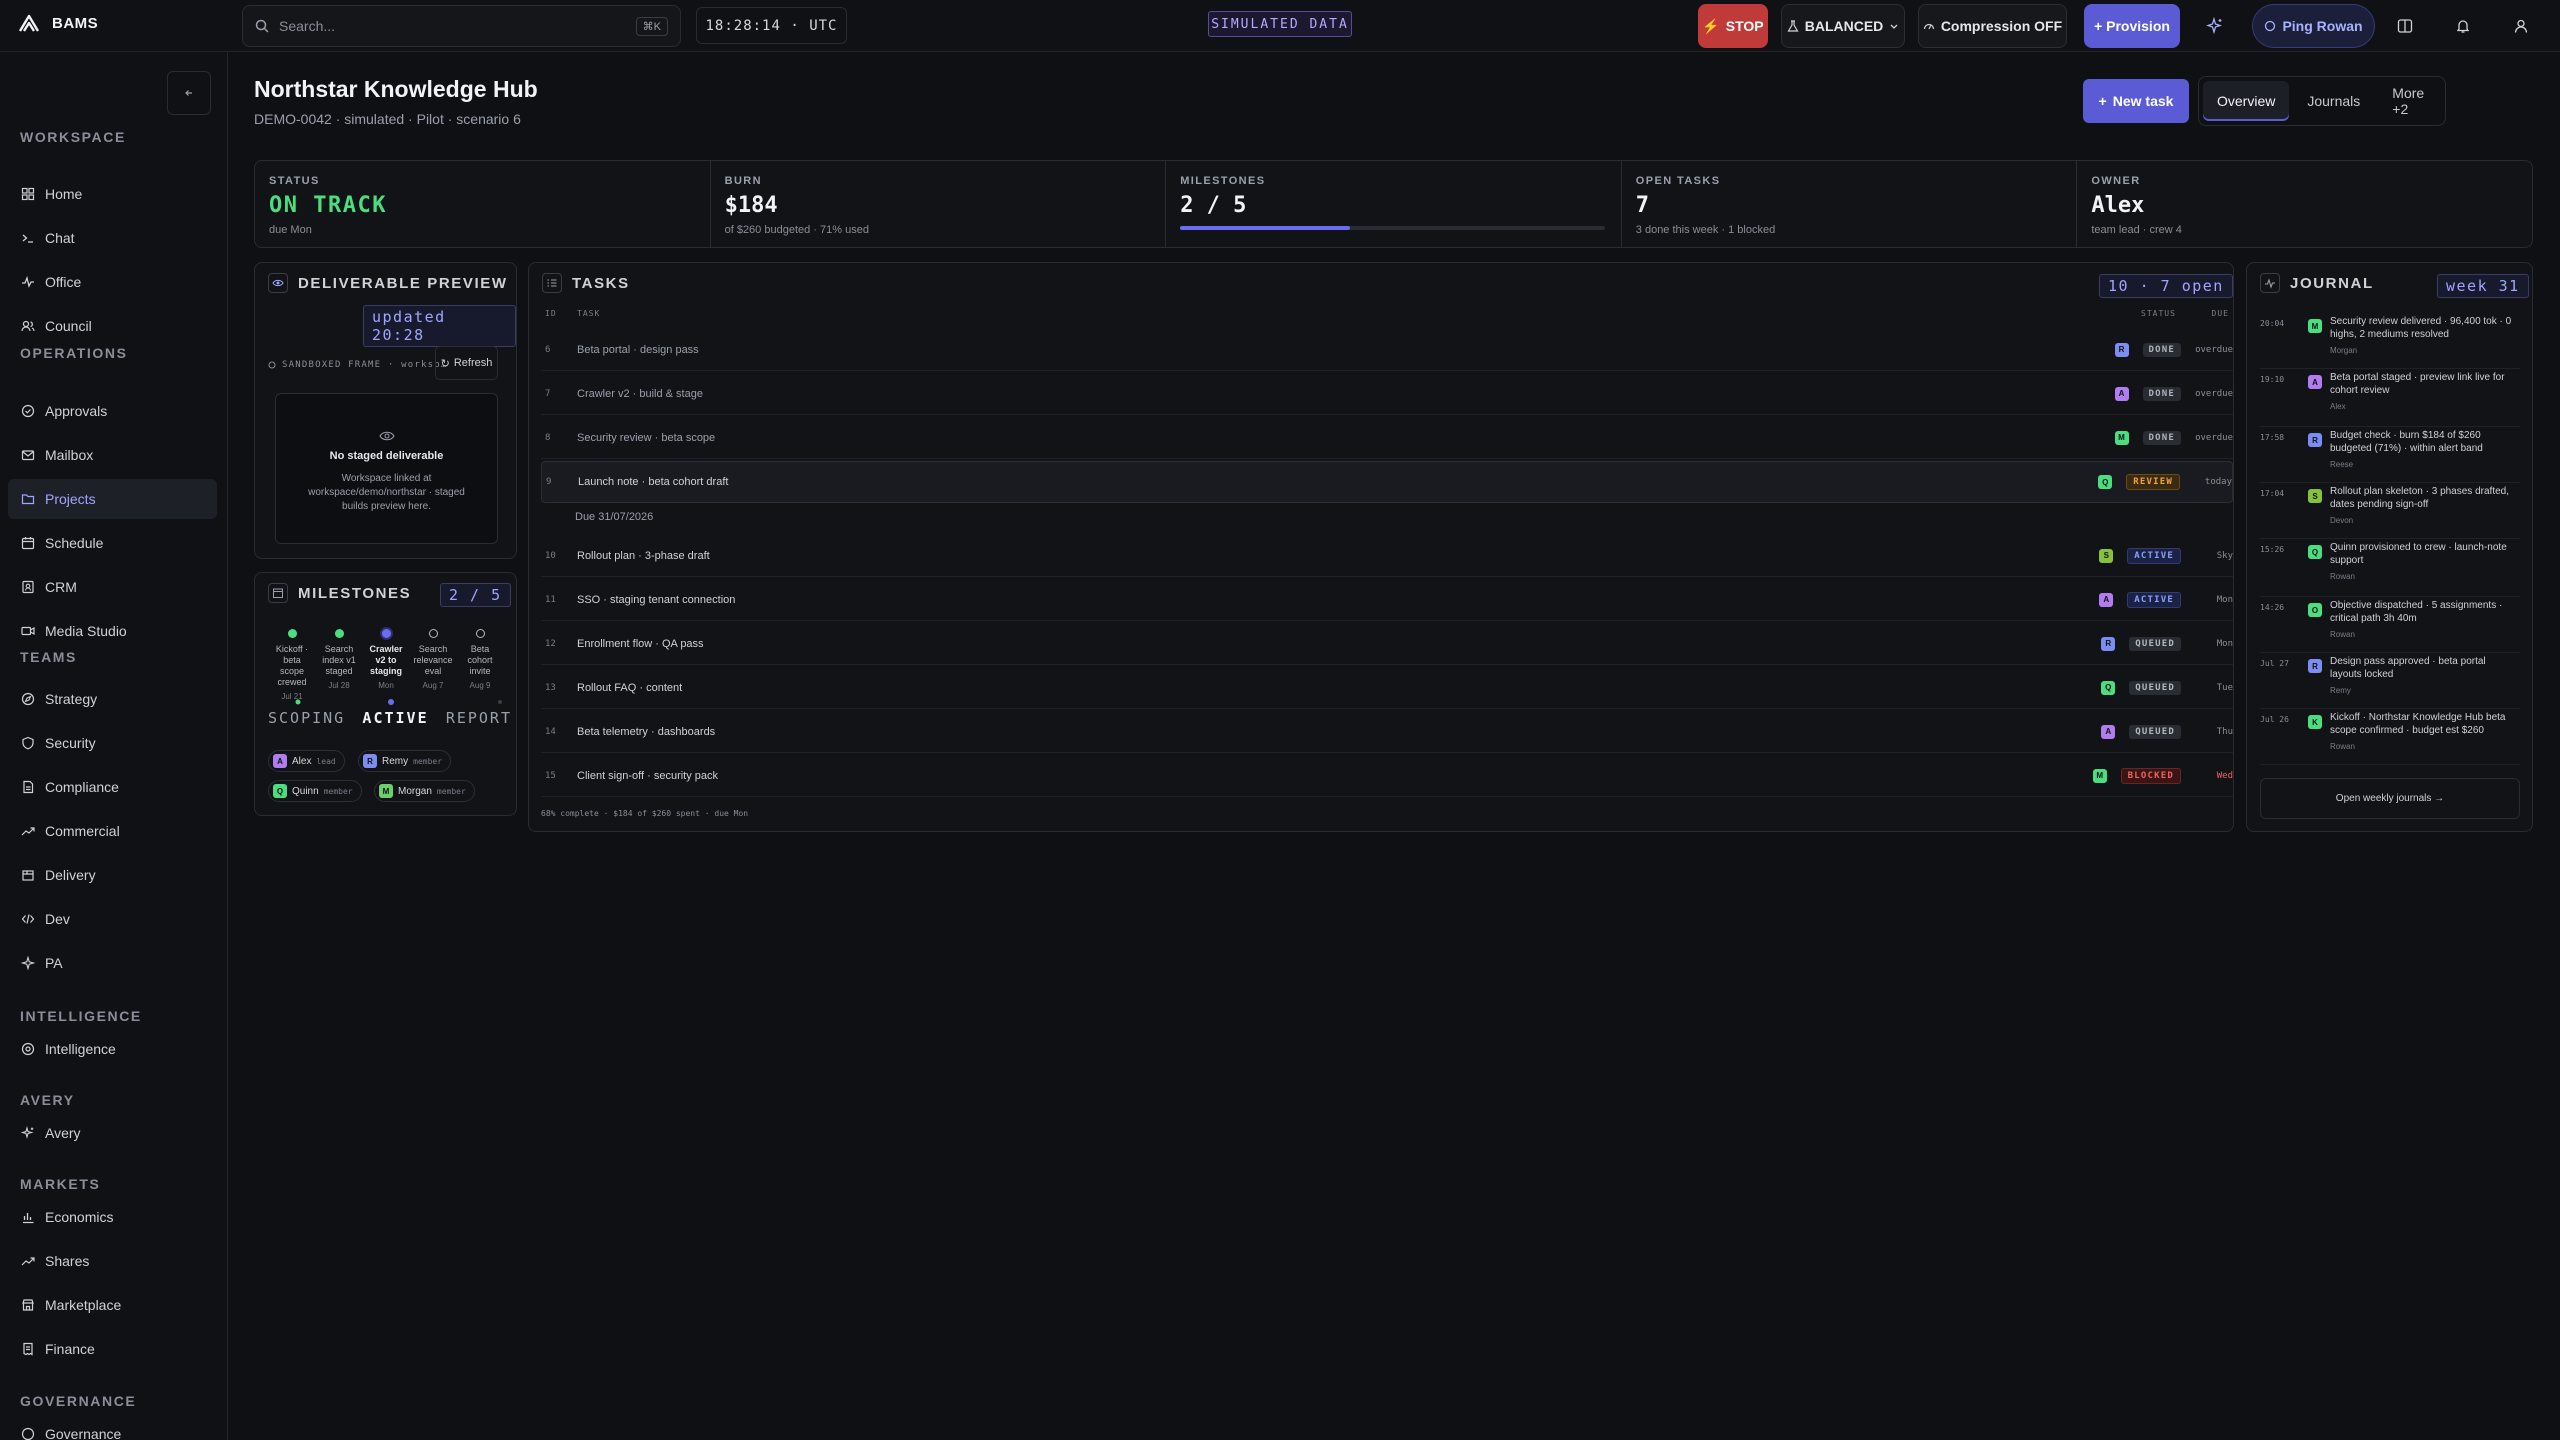 The width and height of the screenshot is (2560, 1440). What do you see at coordinates (2390, 798) in the screenshot?
I see `open-weekly-journals-button: Open weekly journals →` at bounding box center [2390, 798].